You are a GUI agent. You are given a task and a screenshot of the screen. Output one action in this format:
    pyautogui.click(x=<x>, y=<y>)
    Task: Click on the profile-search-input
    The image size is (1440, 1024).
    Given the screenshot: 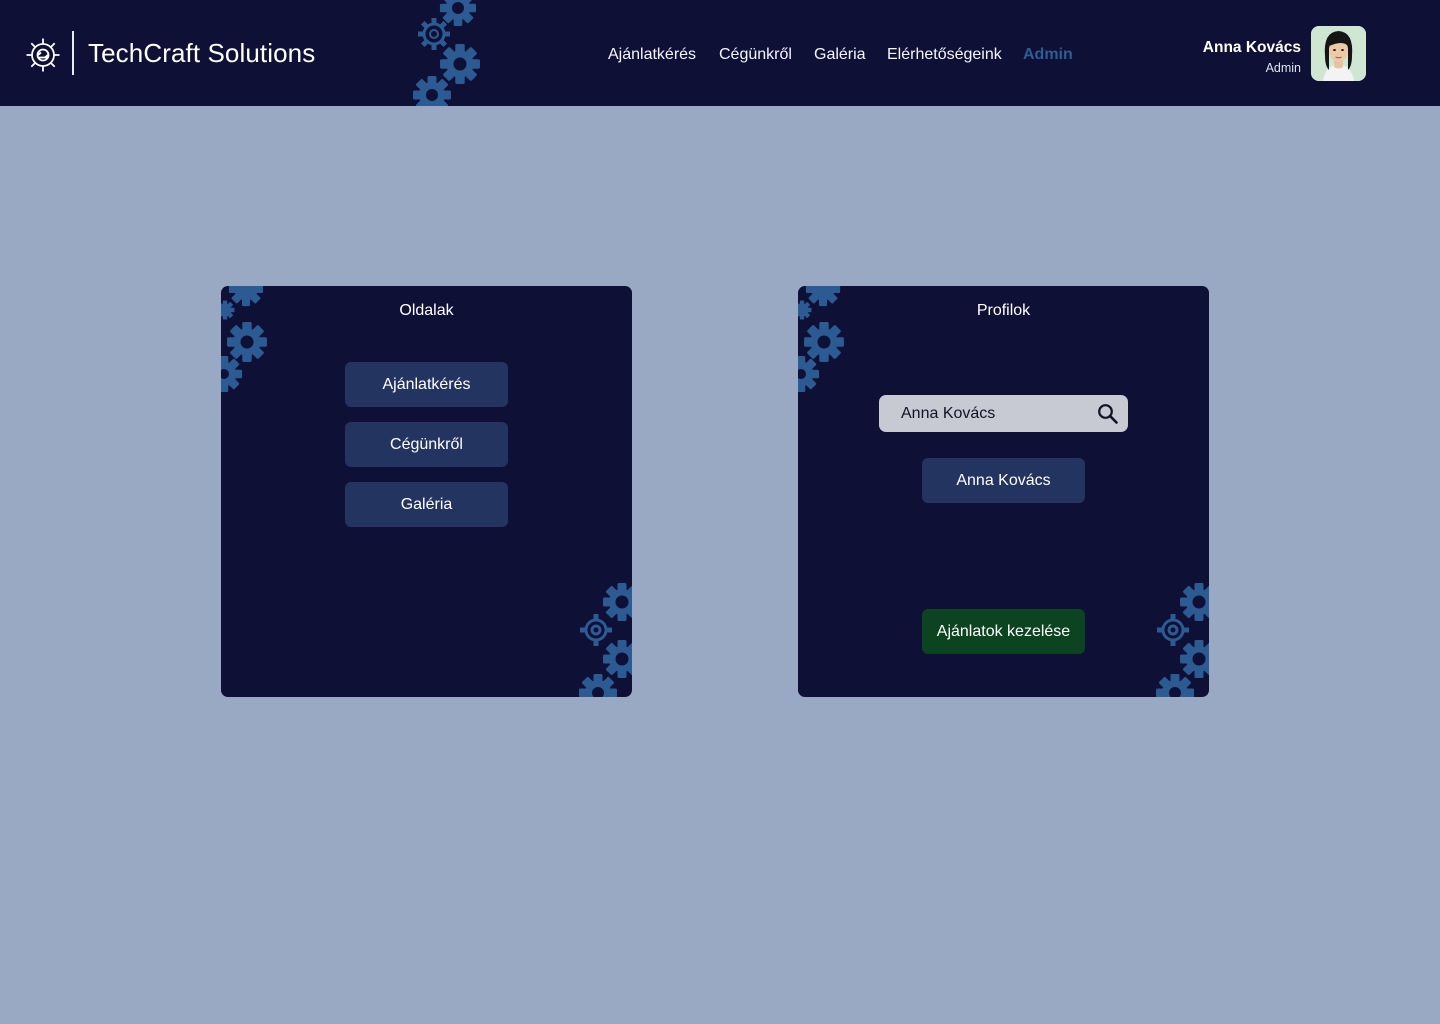 What is the action you would take?
    pyautogui.click(x=996, y=413)
    